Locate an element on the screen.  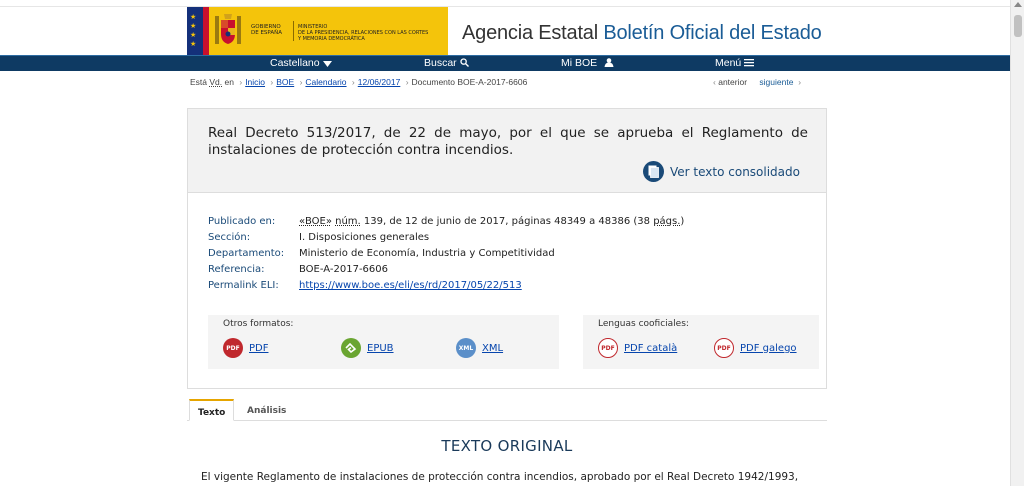
other-formats-box: Otros formatos: PDF PDF EPUB XML XML is located at coordinates (383, 342).